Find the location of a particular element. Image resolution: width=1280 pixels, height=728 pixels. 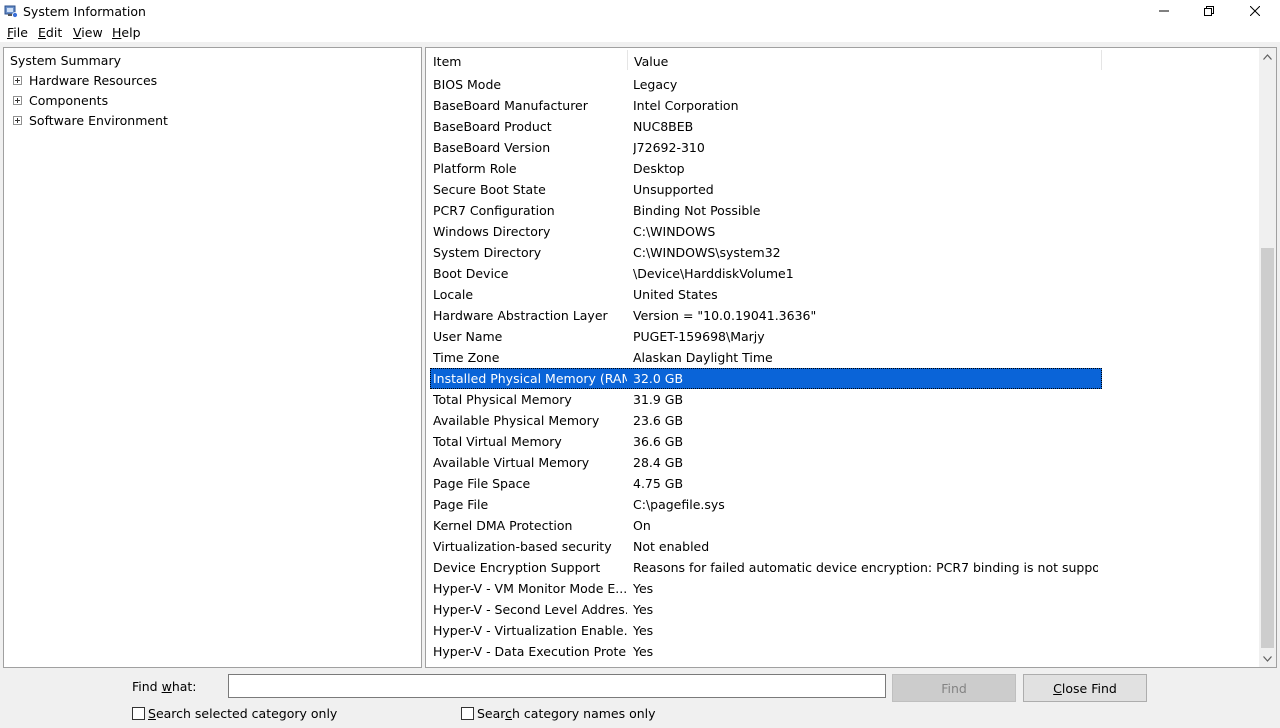

row-item: Virtualization-based security is located at coordinates (522, 546).